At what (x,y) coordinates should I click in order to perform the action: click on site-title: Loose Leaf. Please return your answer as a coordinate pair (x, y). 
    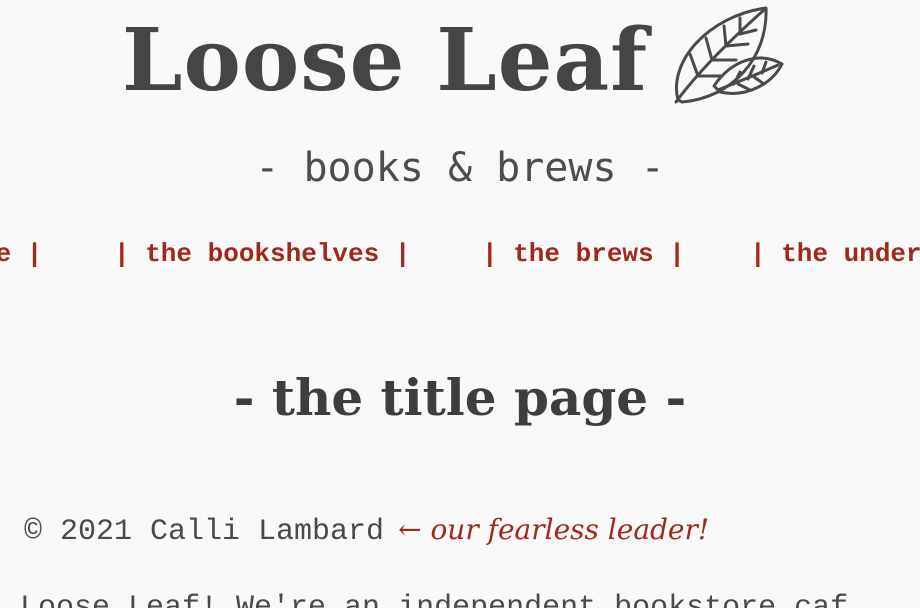
    Looking at the image, I should click on (385, 60).